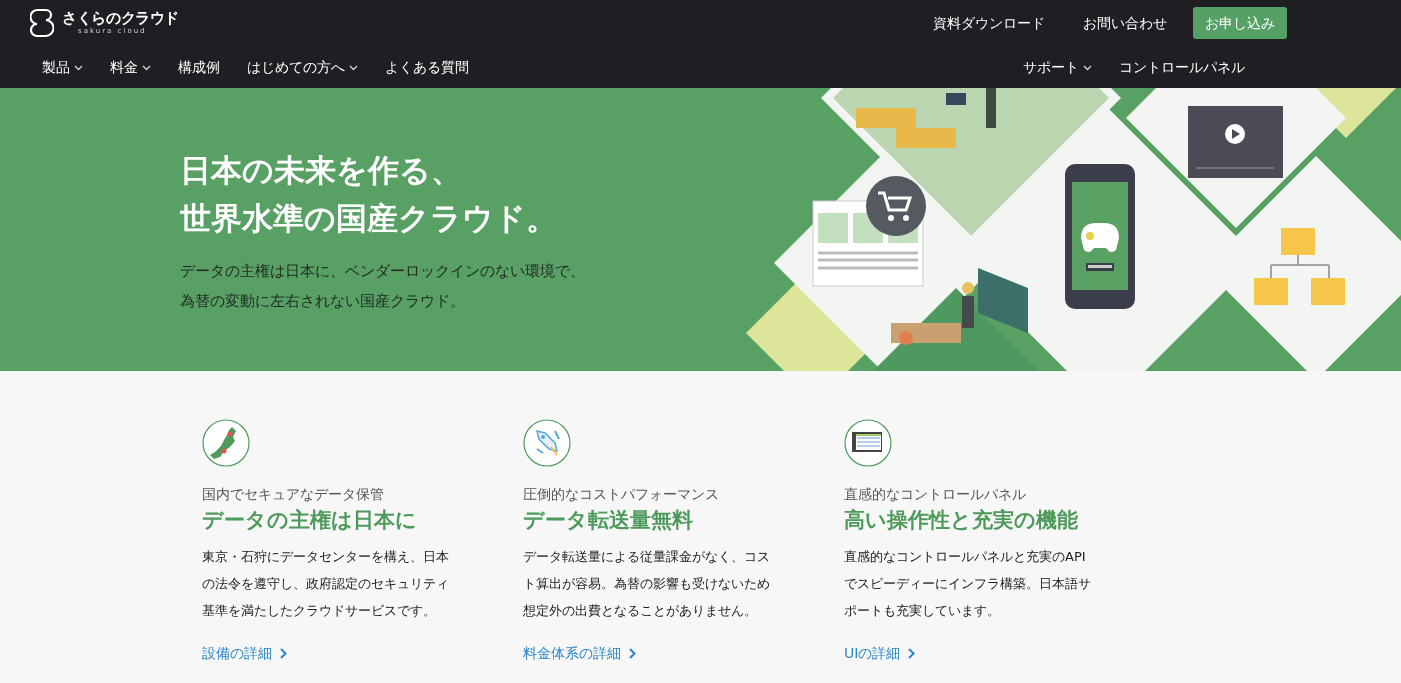 This screenshot has height=683, width=1401. What do you see at coordinates (935, 494) in the screenshot?
I see `feature-eyebrow: 直感的なコントロールパネル` at bounding box center [935, 494].